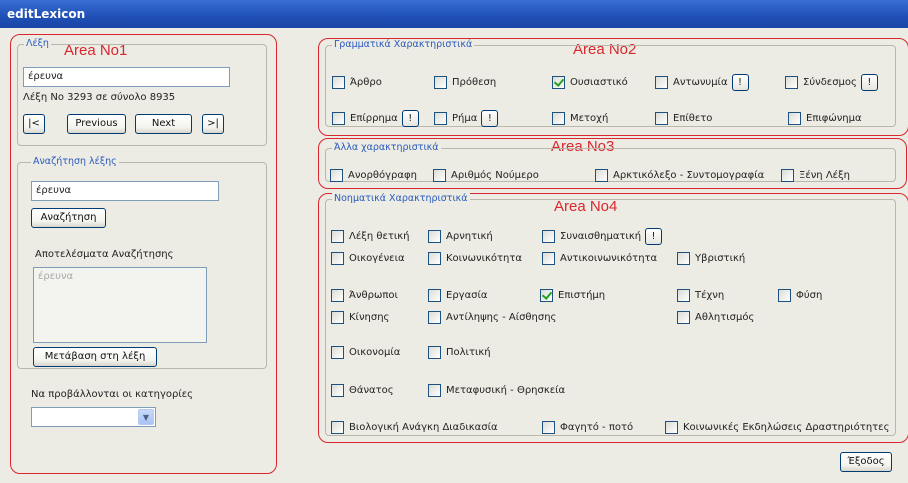  I want to click on other-checkbox-label: Ξένη Λέξη, so click(824, 175).